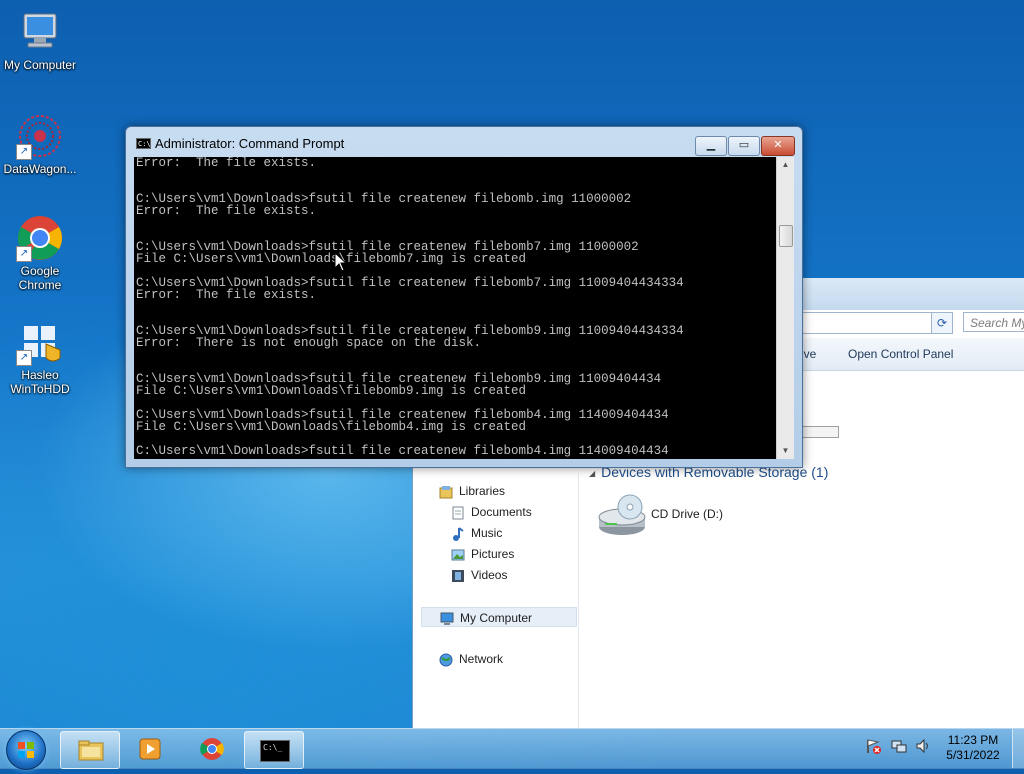 The width and height of the screenshot is (1024, 774). I want to click on desktop-icon-hasleo-wintohdd: ↗ Hasleo WinToHDD, so click(40, 357).